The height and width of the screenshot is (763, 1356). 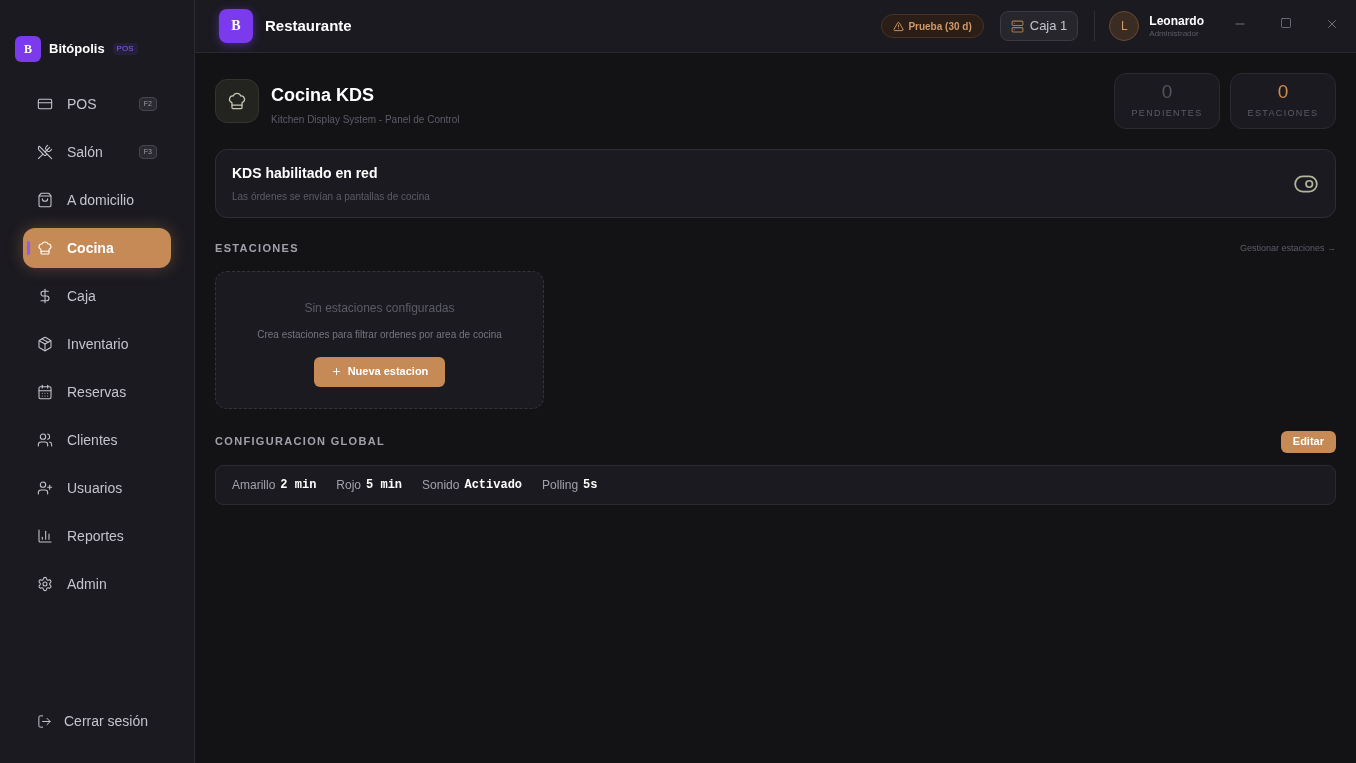 I want to click on app-logo: B, so click(x=236, y=26).